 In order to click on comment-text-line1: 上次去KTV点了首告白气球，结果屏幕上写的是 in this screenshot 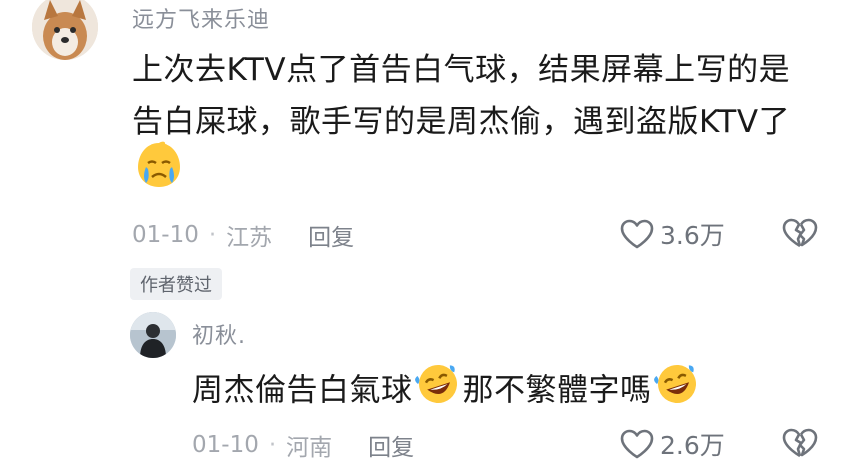, I will do `click(461, 70)`.